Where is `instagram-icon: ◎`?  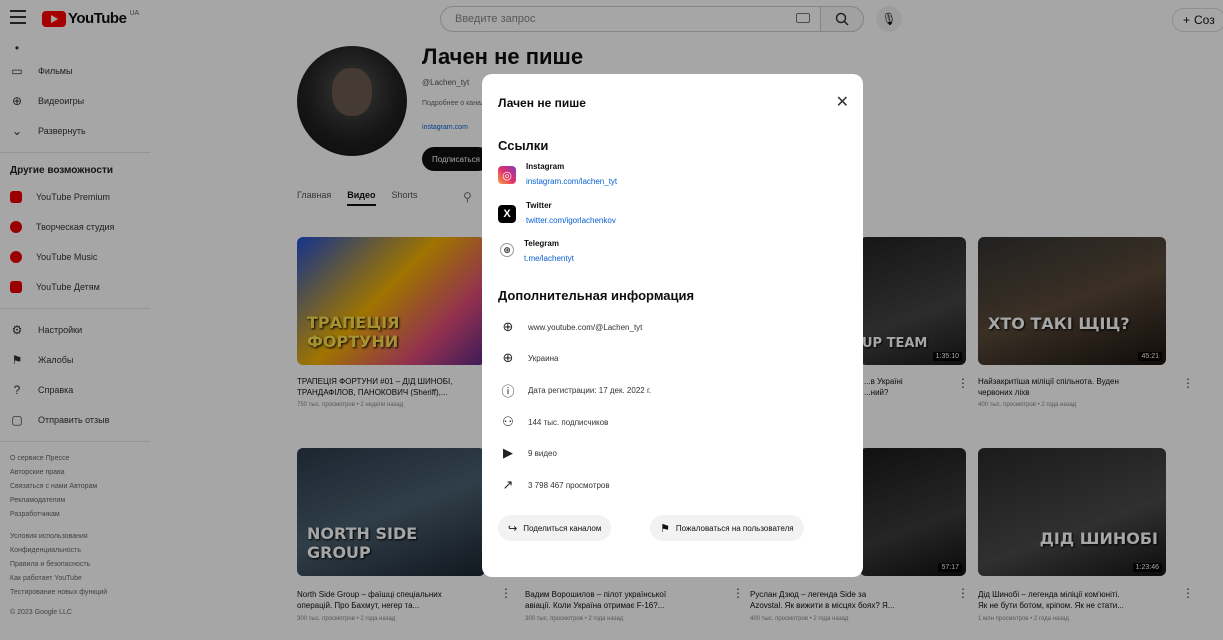 instagram-icon: ◎ is located at coordinates (507, 175).